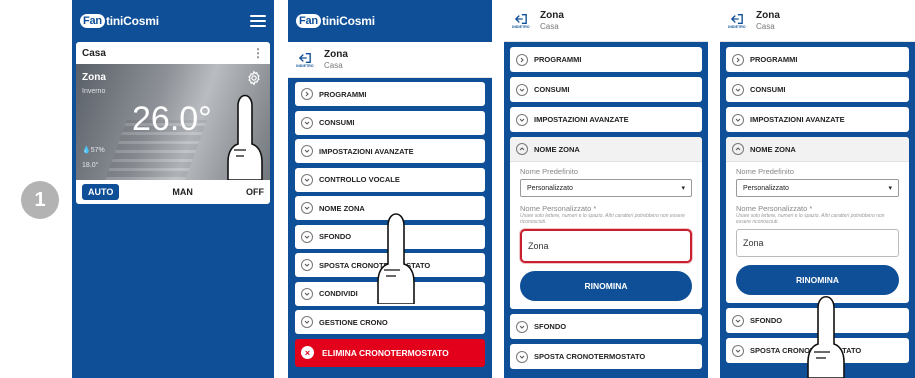 This screenshot has width=915, height=378. Describe the element at coordinates (173, 122) in the screenshot. I see `zone-tile: Zona Inverno 26.0° 💧57% 18.0°` at that location.